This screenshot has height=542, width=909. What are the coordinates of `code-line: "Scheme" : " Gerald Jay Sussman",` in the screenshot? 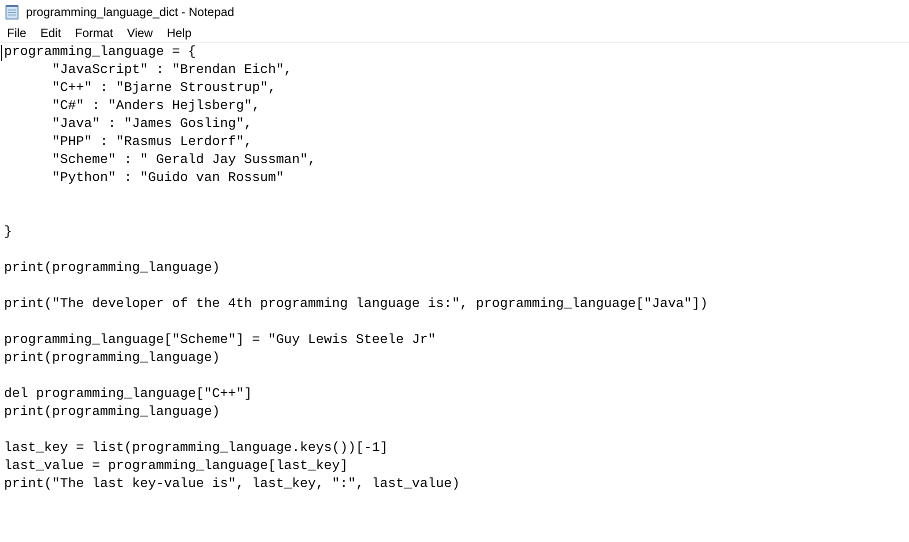 It's located at (183, 161).